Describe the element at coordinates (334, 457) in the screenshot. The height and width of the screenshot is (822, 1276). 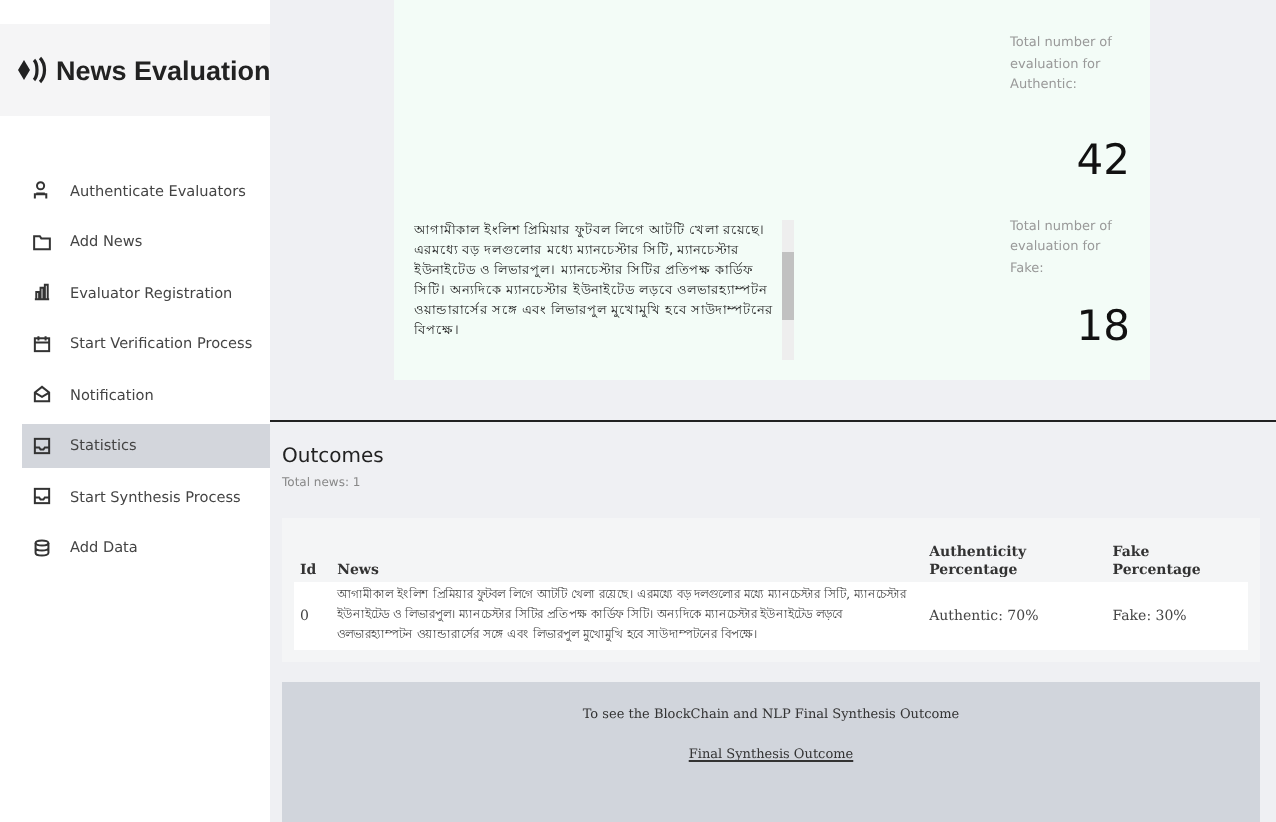
I see `section-title: Outcomes` at that location.